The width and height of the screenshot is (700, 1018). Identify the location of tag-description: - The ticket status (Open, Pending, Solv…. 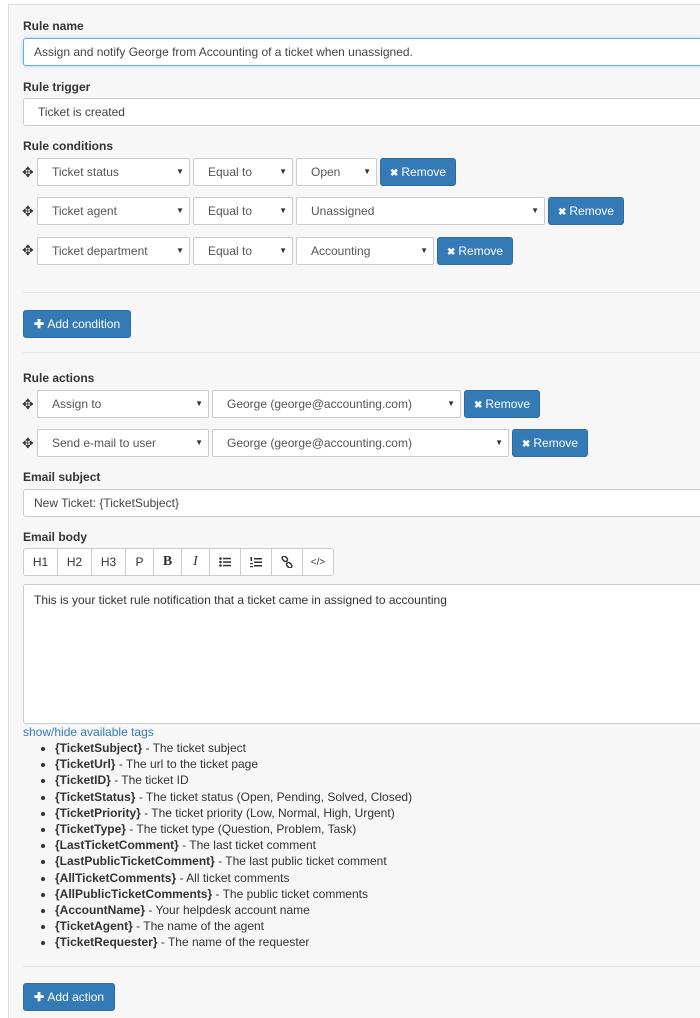
(274, 796).